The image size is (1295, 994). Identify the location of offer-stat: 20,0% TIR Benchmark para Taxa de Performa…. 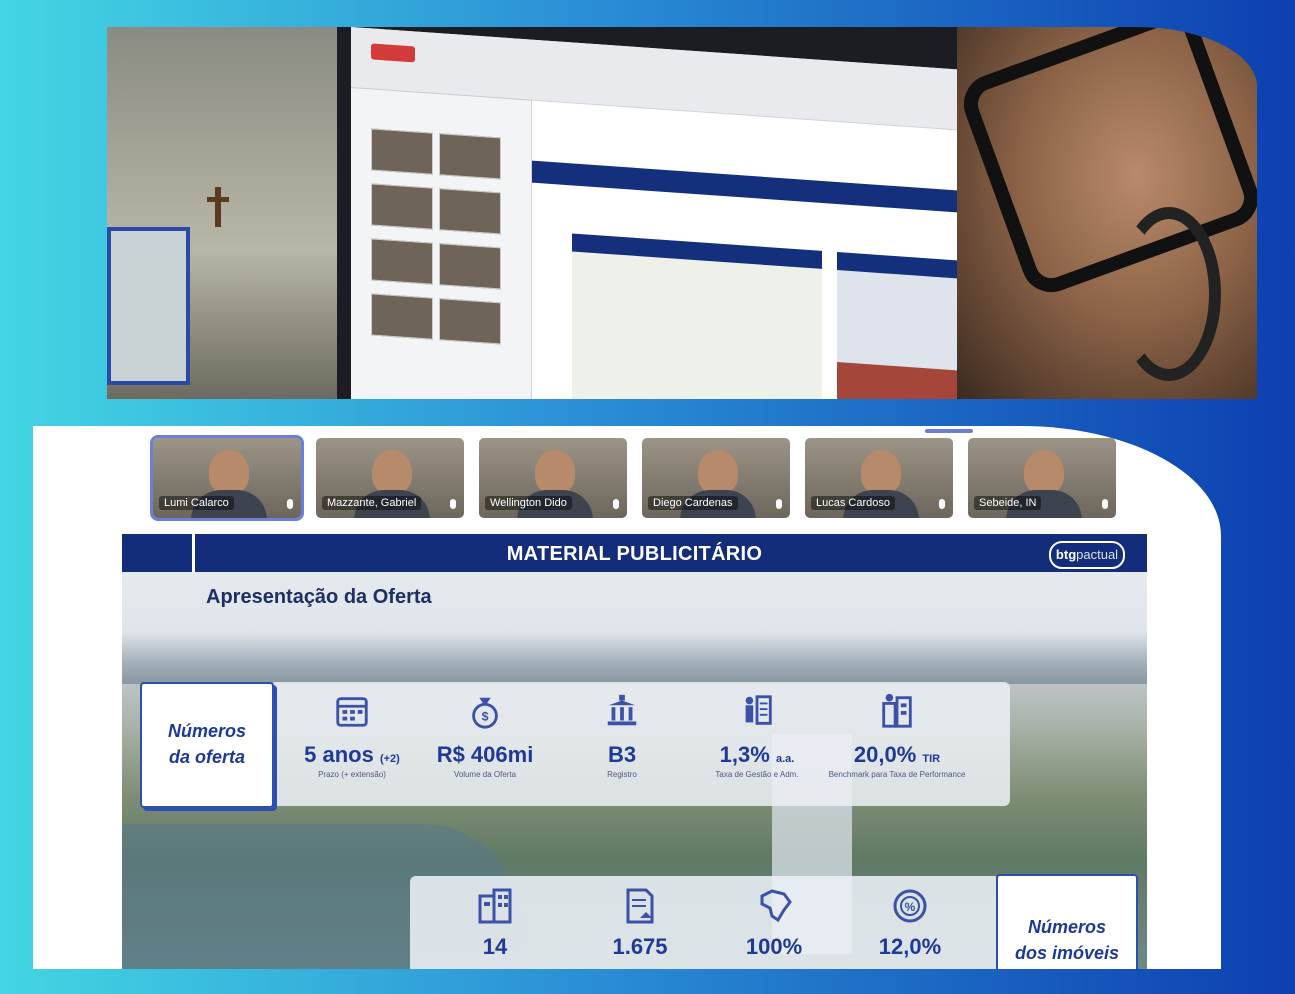
(897, 736).